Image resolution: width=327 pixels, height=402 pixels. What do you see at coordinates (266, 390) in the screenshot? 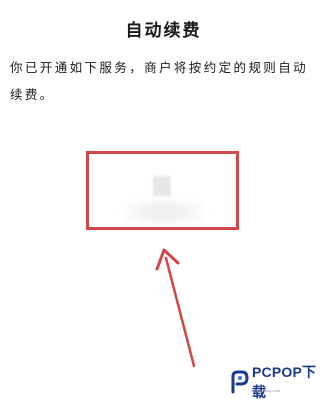
I see `watermark-tagline: www.pcpop.com` at bounding box center [266, 390].